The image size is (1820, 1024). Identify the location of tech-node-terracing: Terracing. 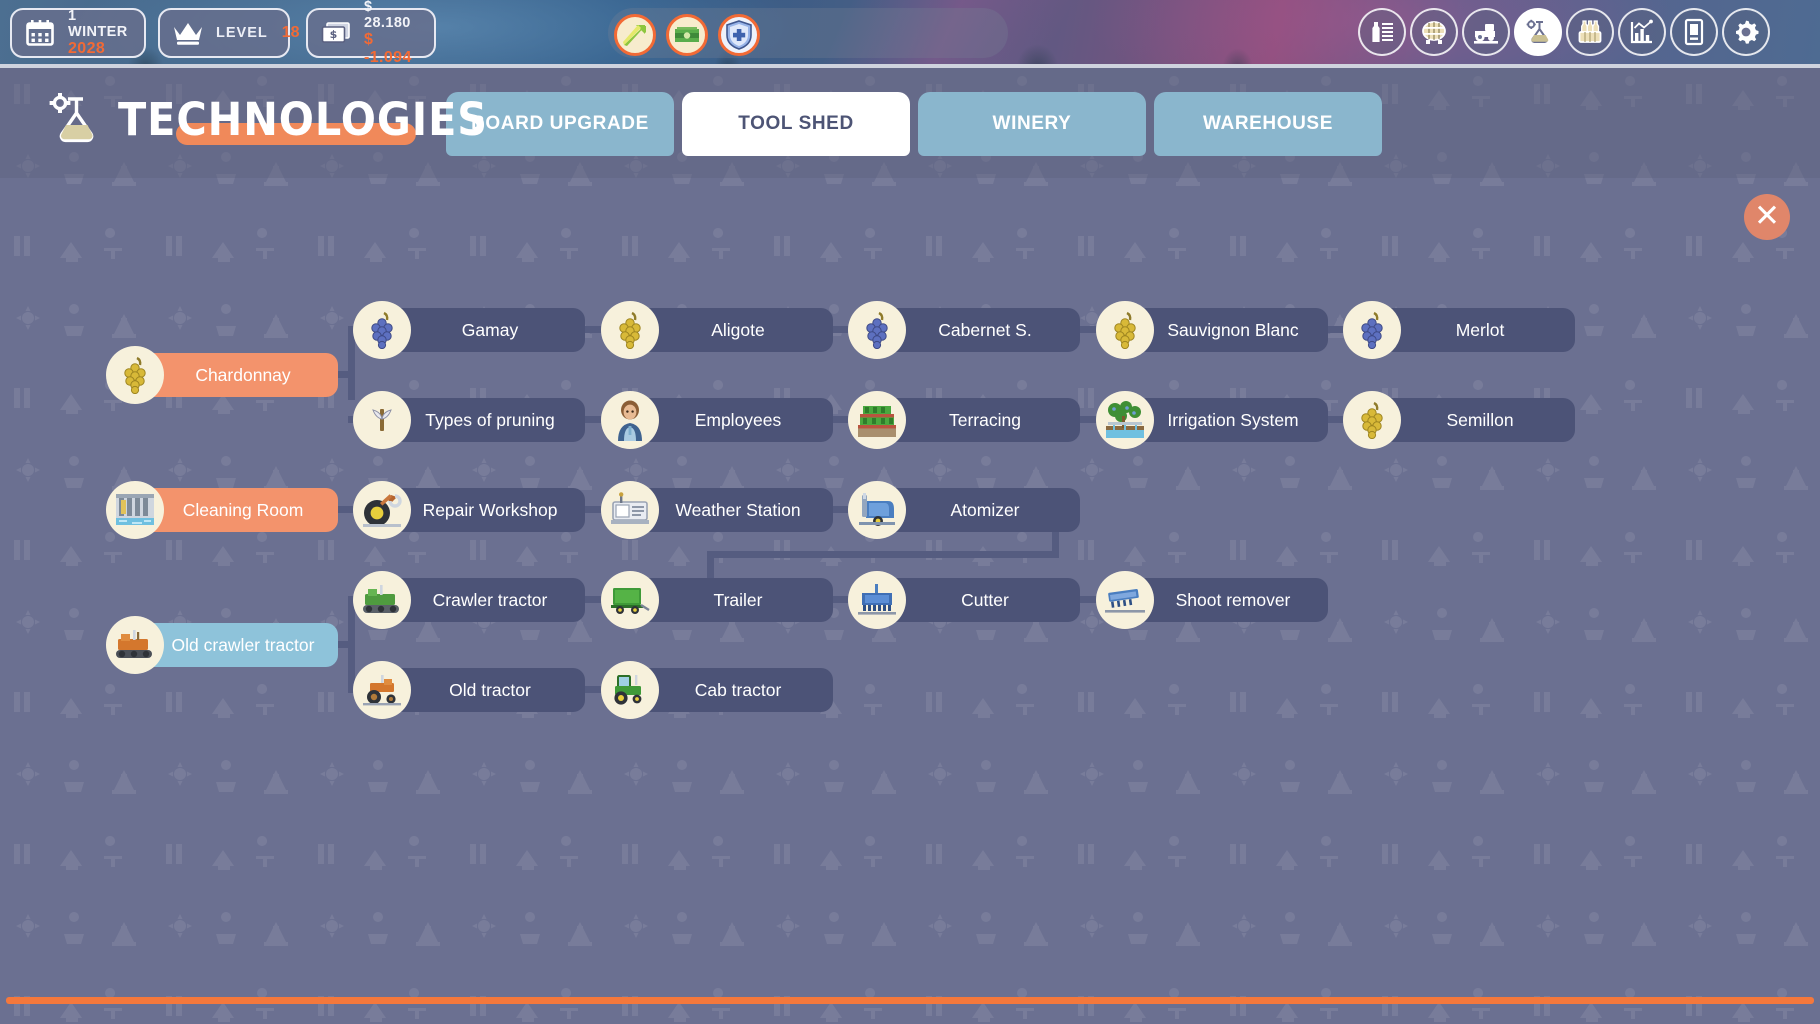
(964, 420).